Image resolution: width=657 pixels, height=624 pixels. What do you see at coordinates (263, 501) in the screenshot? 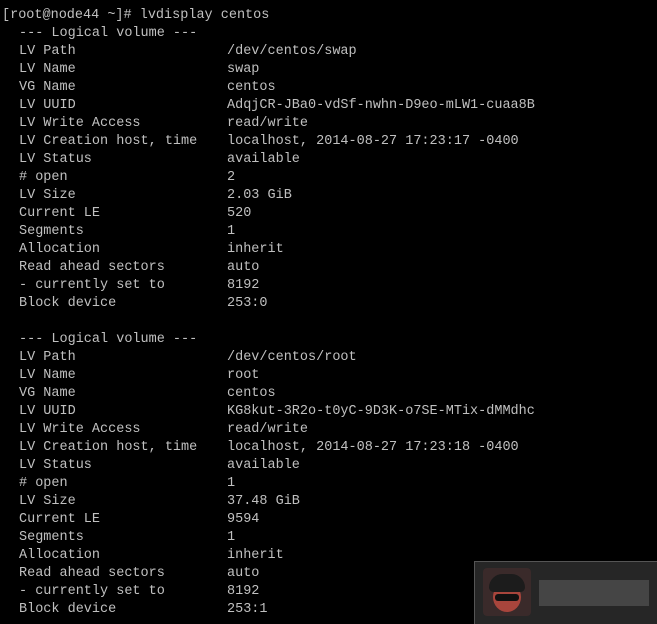
I see `field-value: 37.48 GiB` at bounding box center [263, 501].